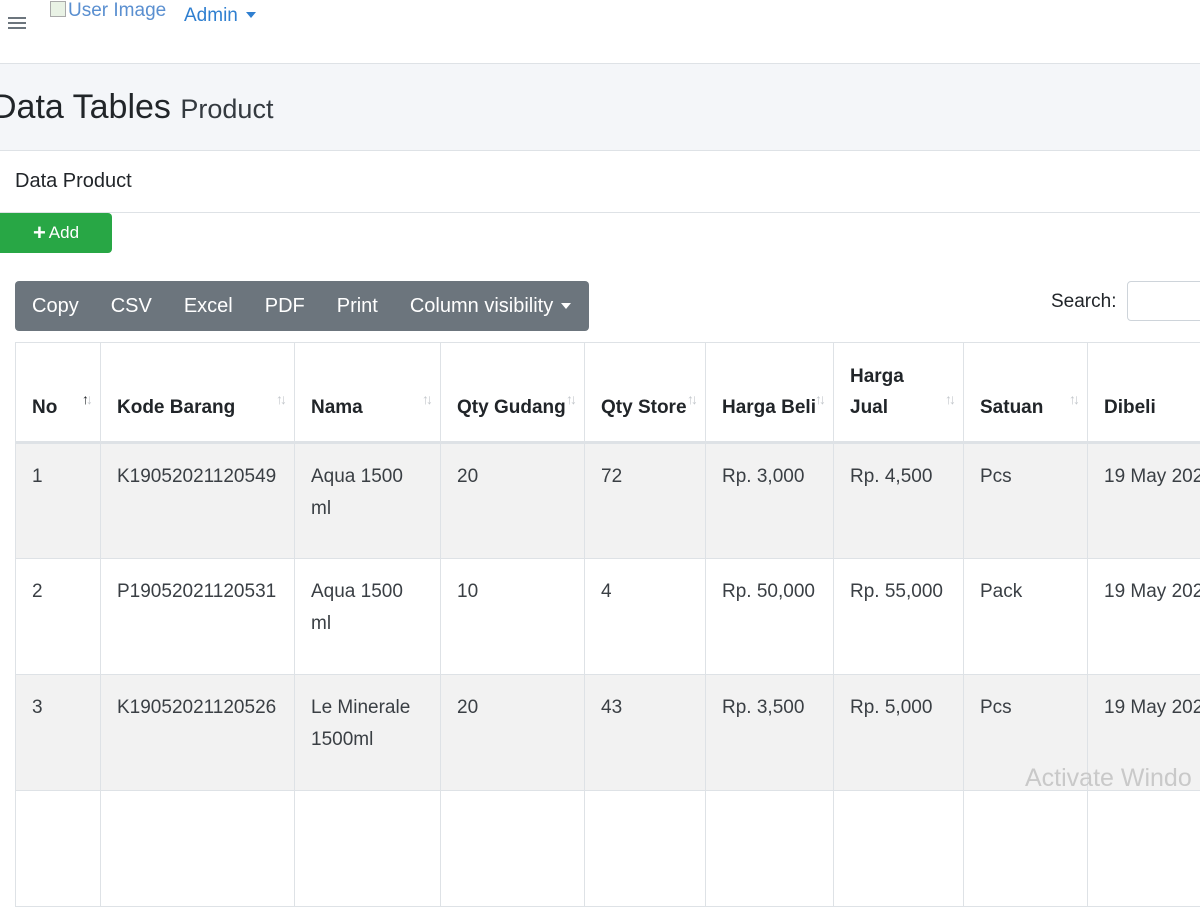 The height and width of the screenshot is (907, 1200). What do you see at coordinates (1026, 393) in the screenshot?
I see `column-header-satuan: Satuan ↑↓` at bounding box center [1026, 393].